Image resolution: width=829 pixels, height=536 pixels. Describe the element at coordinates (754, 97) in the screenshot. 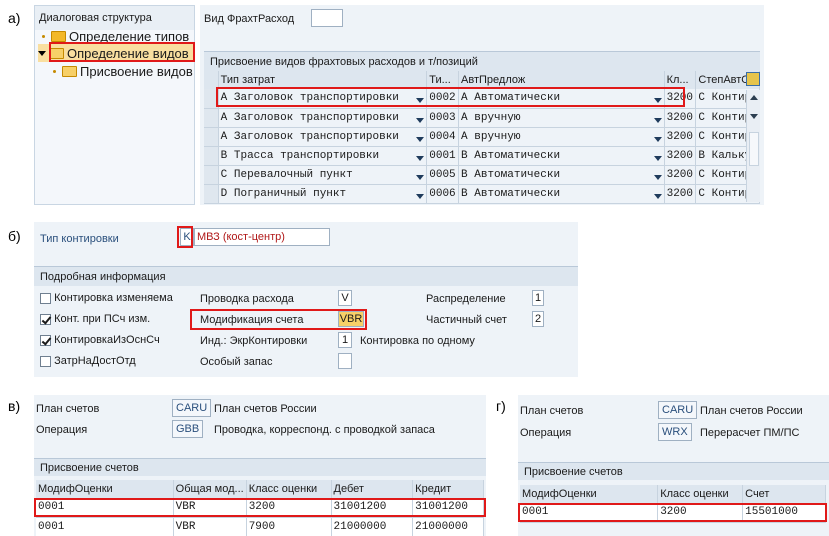

I see `scroll-up-icon` at that location.